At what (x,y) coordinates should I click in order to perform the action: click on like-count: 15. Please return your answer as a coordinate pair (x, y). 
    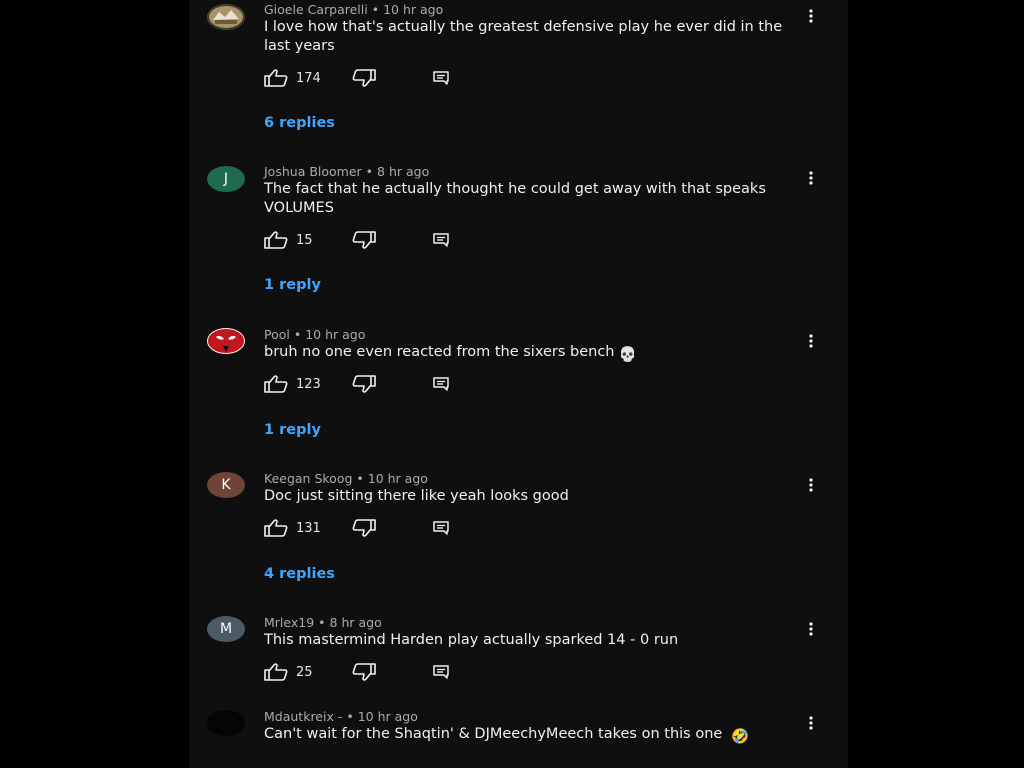
    Looking at the image, I should click on (304, 240).